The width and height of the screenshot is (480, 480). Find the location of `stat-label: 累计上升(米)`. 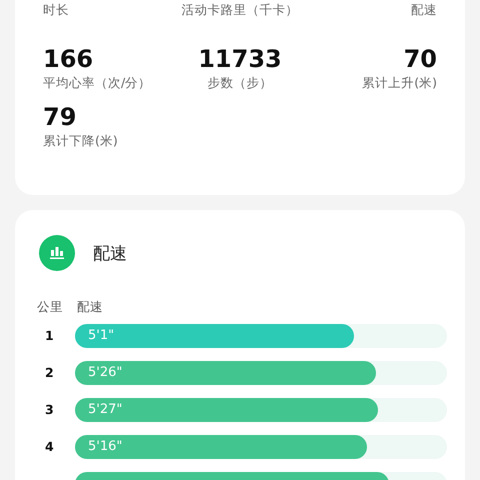

stat-label: 累计上升(米) is located at coordinates (399, 83).